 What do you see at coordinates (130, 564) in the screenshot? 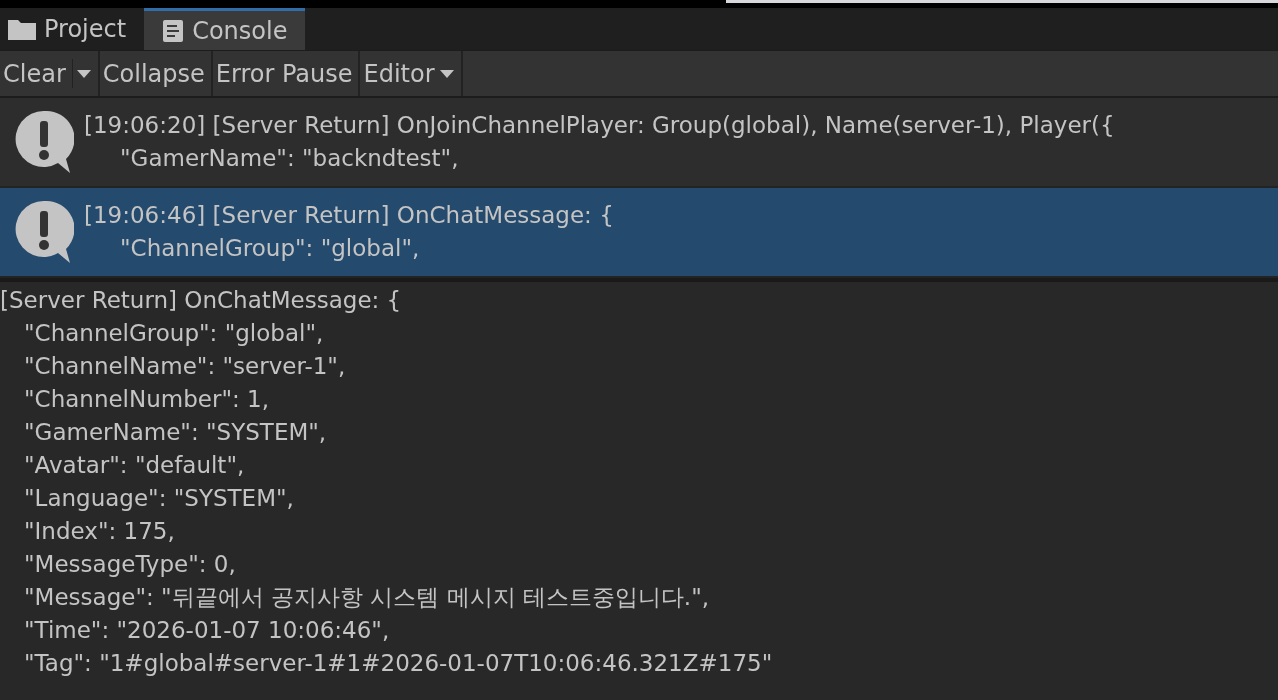
I see `detail-text: "MessageType": 0,` at bounding box center [130, 564].